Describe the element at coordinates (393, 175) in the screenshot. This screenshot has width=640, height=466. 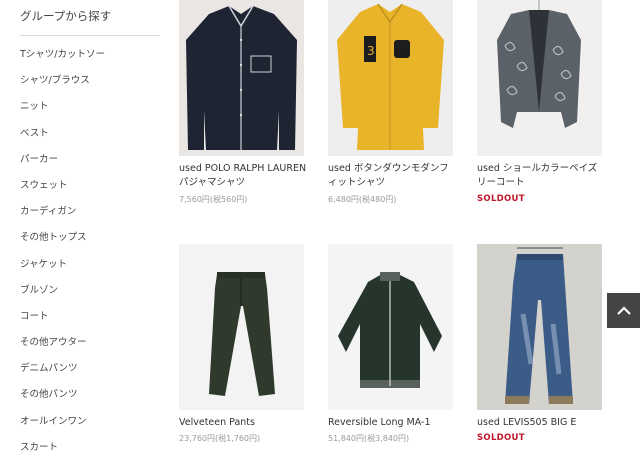
I see `product-name: used ボタンダウンモダンフ ィットシャツ` at that location.